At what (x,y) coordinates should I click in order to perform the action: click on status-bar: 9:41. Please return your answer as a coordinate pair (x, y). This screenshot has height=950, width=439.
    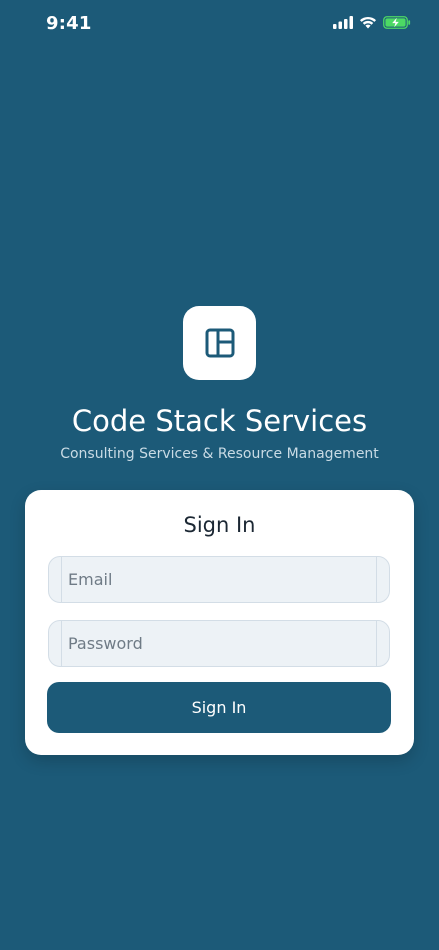
    Looking at the image, I should click on (219, 25).